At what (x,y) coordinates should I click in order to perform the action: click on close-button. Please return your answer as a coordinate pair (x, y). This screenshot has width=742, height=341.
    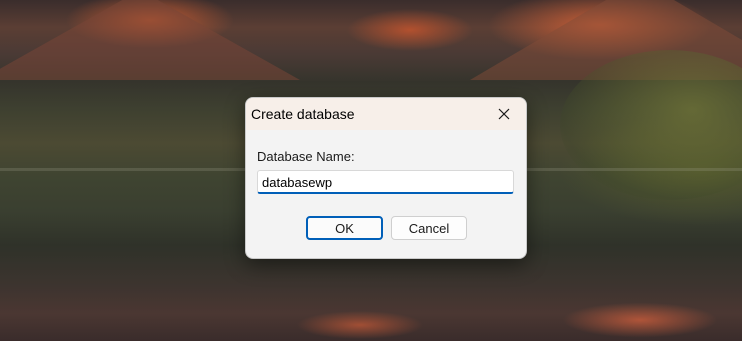
    Looking at the image, I should click on (504, 114).